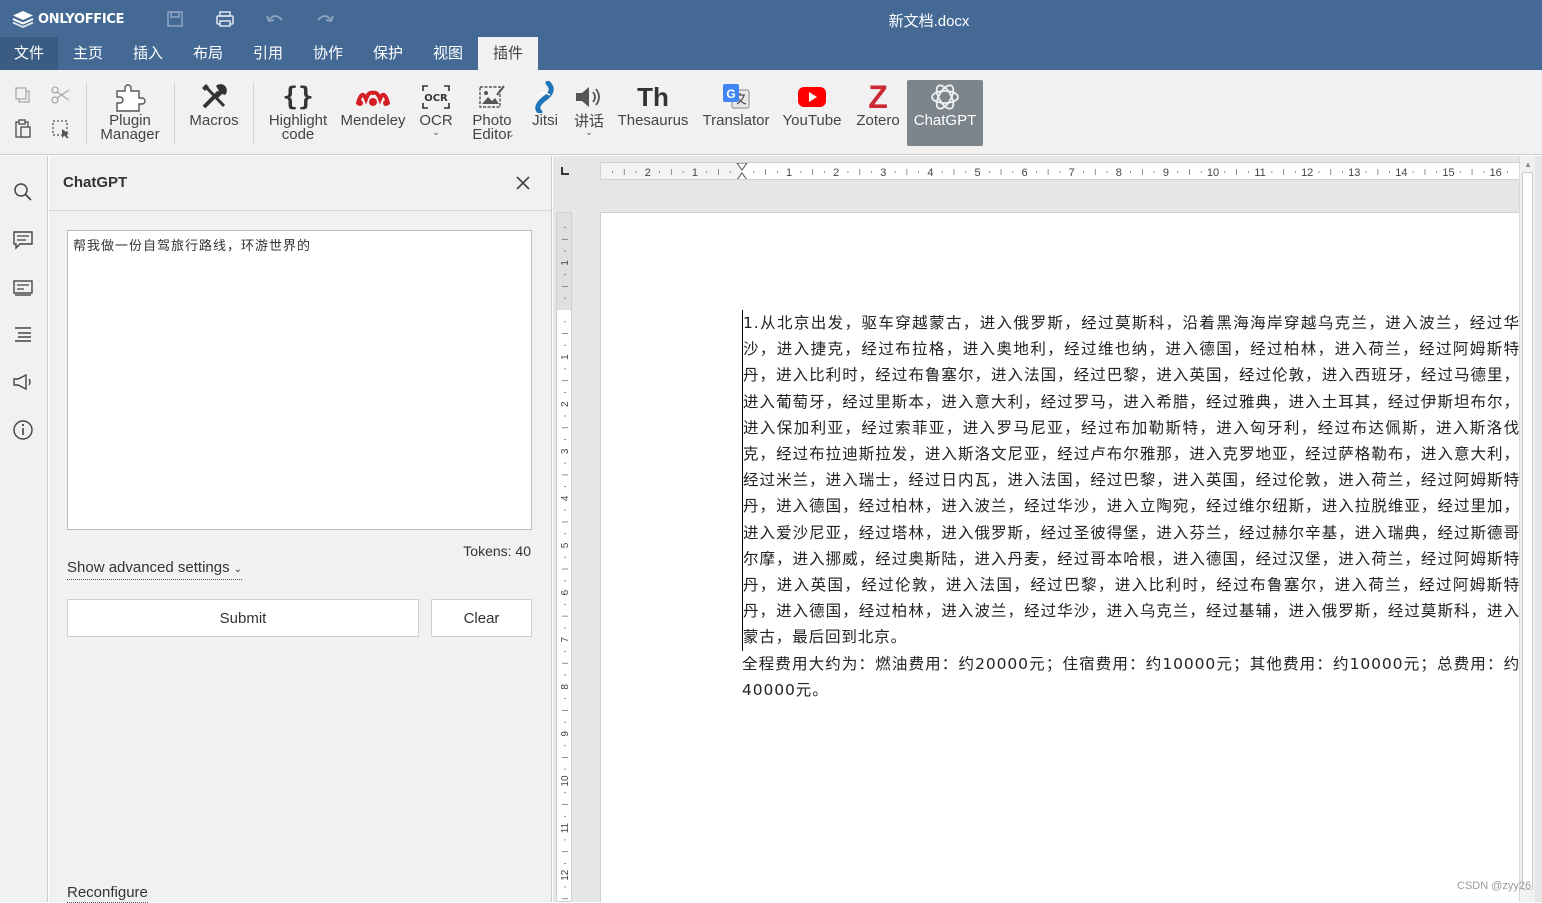 This screenshot has width=1542, height=903. Describe the element at coordinates (23, 95) in the screenshot. I see `copy-icon` at that location.